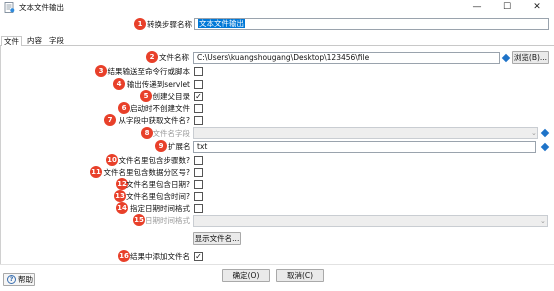  I want to click on include-date-checkbox, so click(198, 184).